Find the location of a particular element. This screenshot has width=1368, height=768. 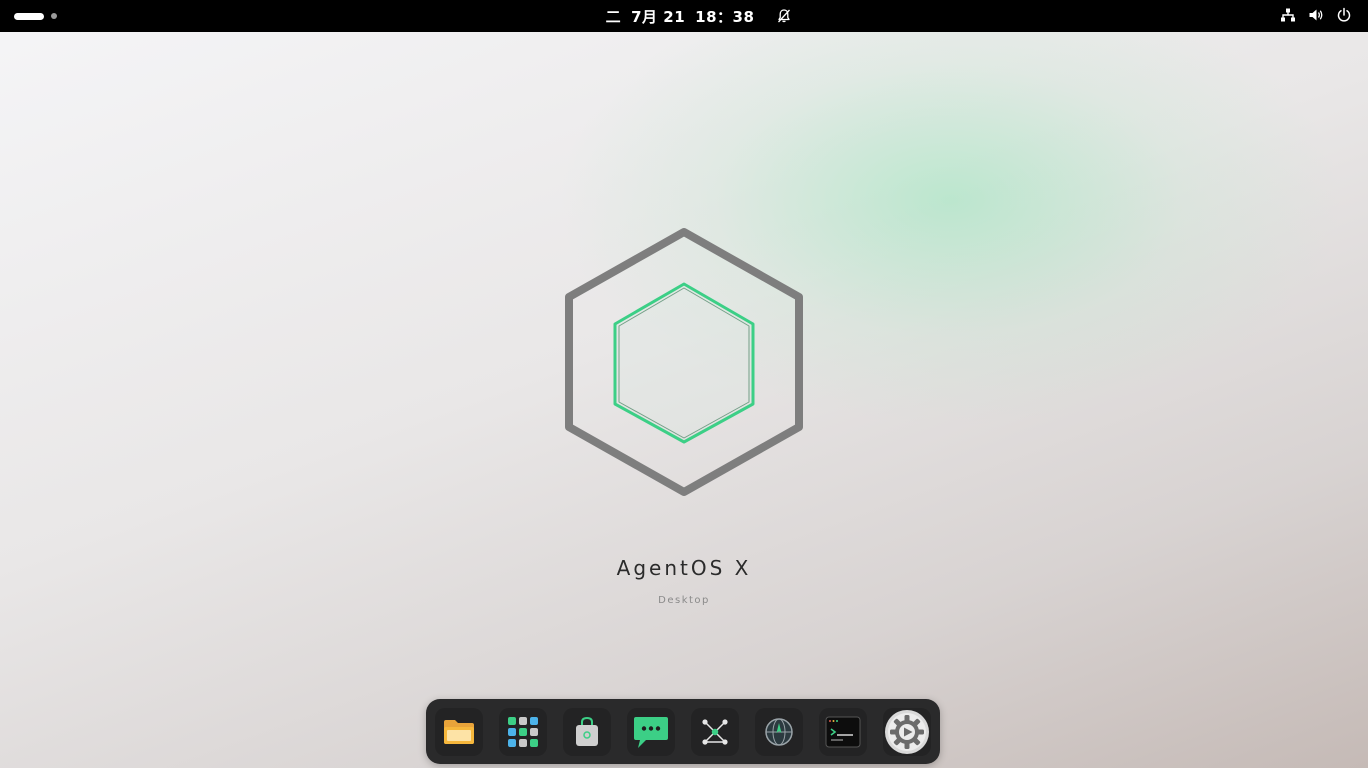

network-icon is located at coordinates (1288, 15).